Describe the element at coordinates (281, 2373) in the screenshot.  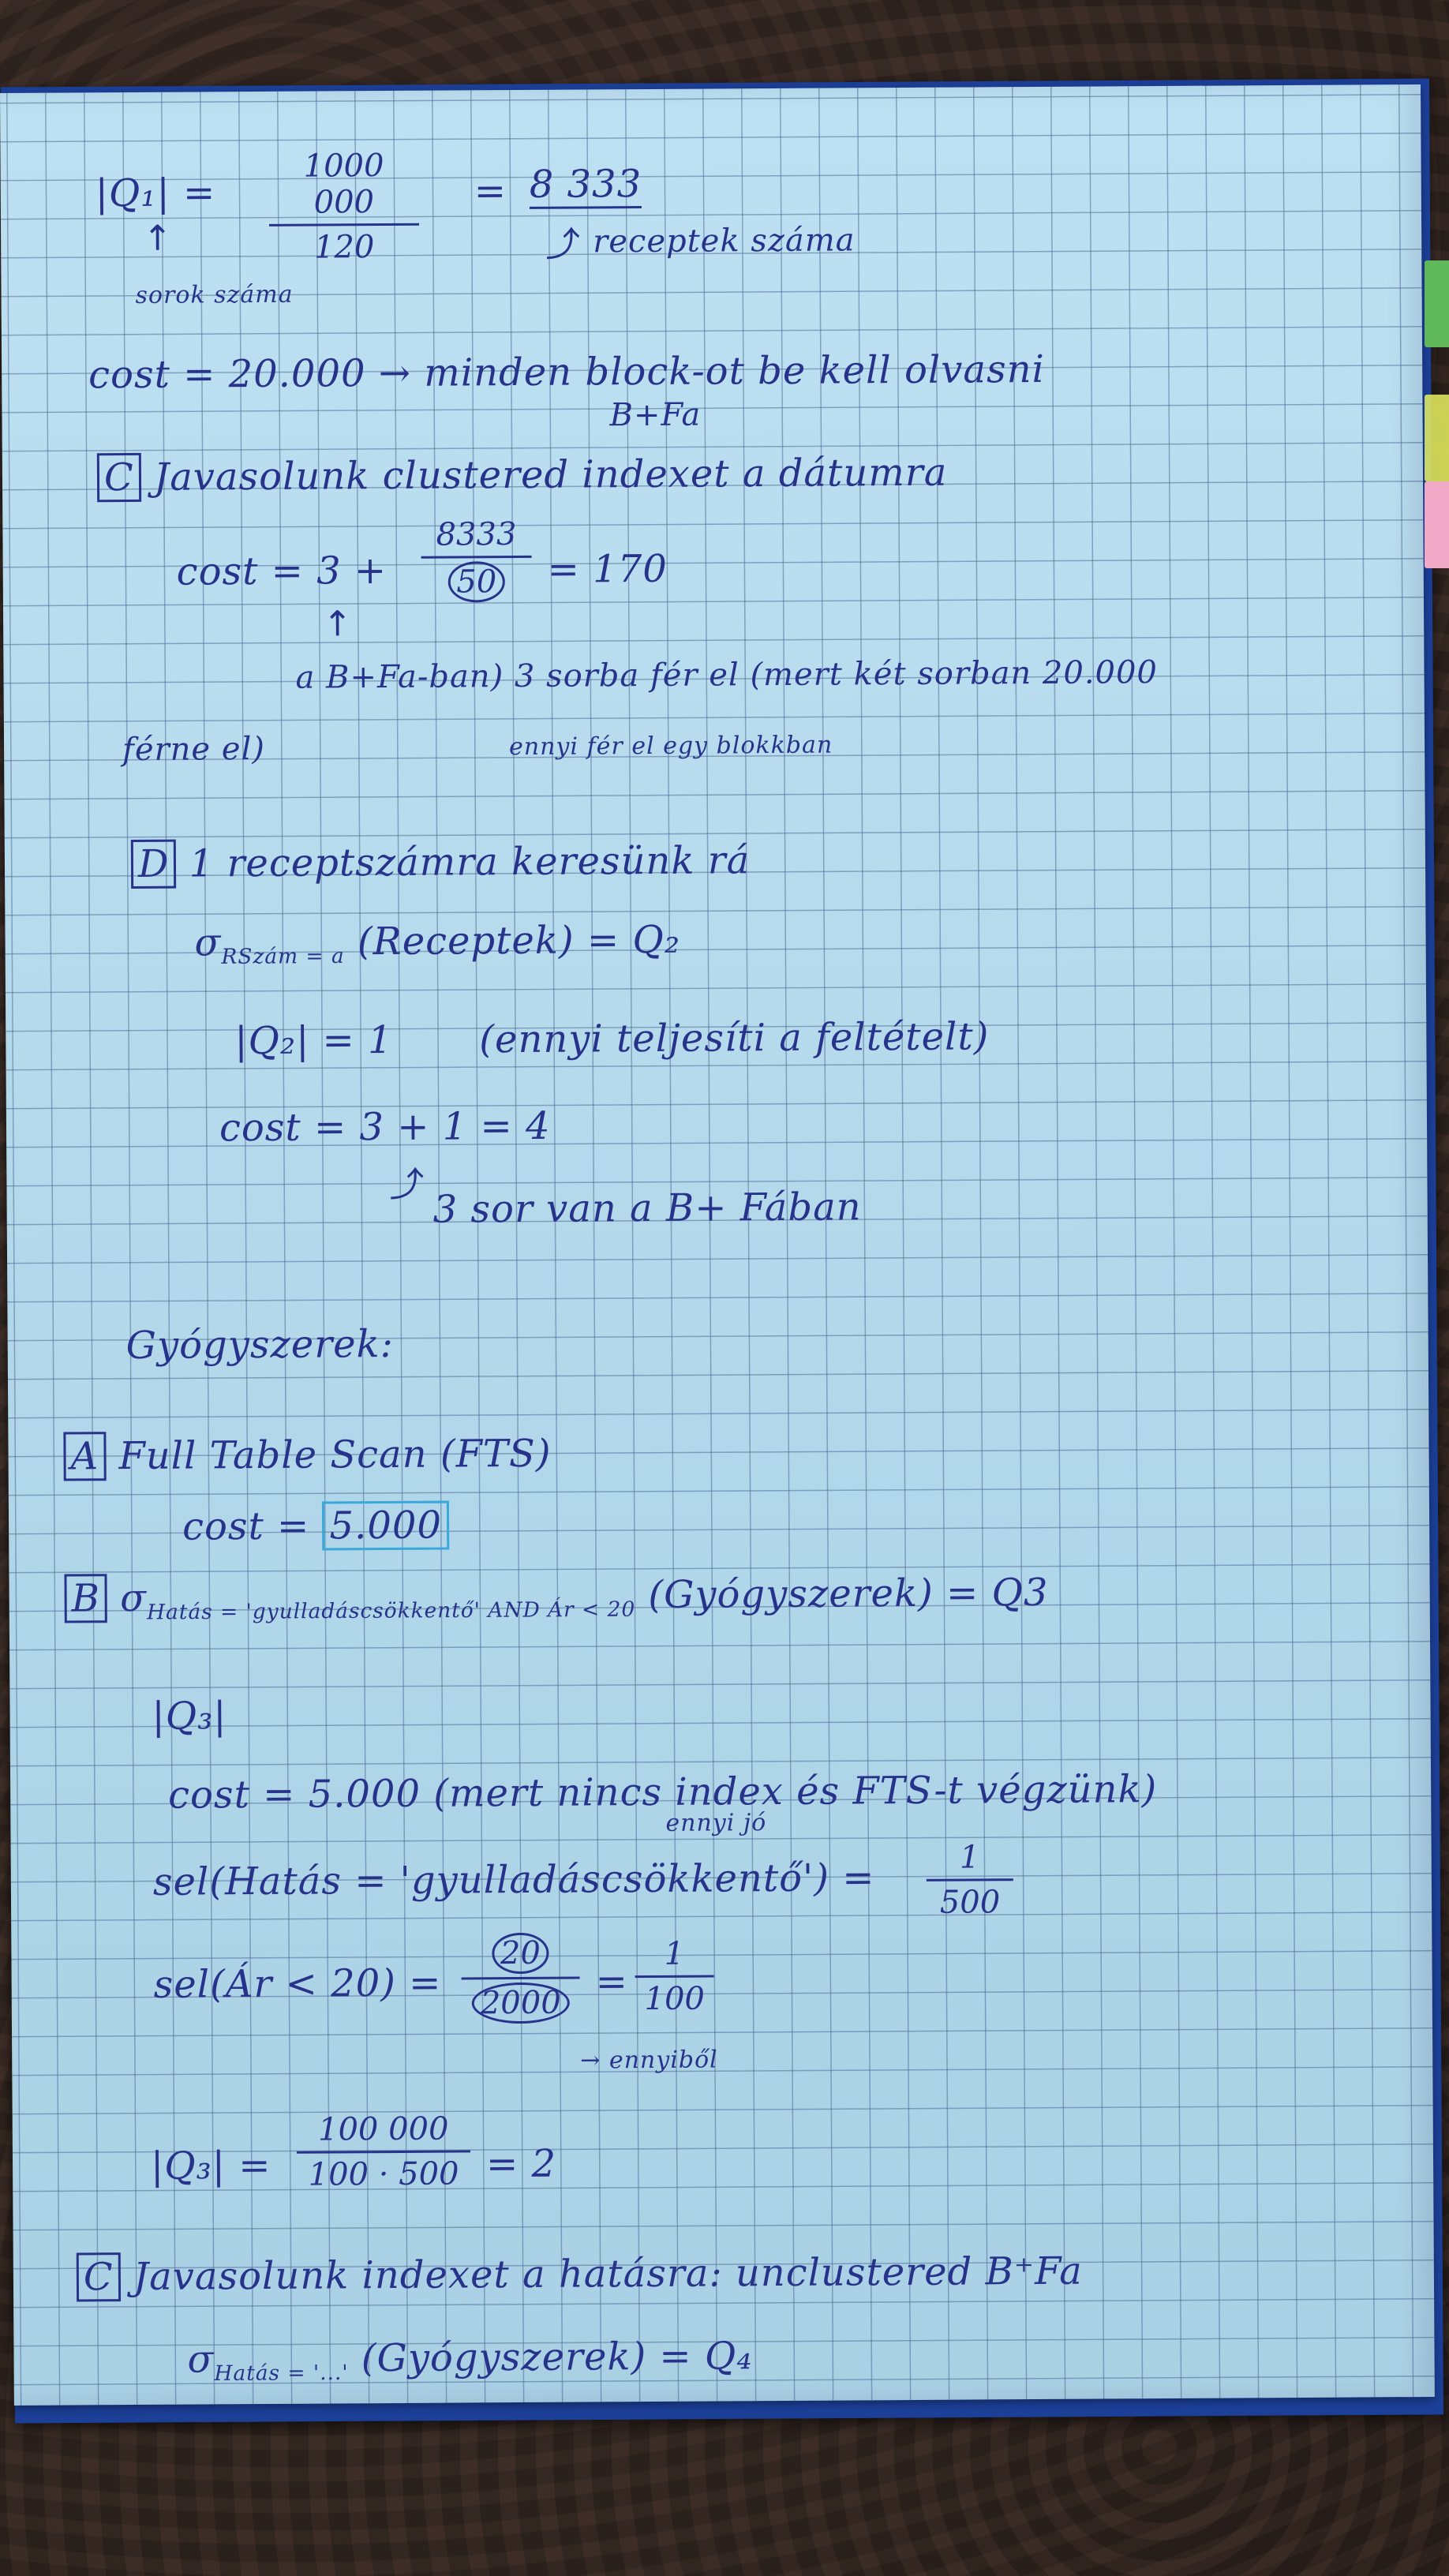
I see `c2-sigma-subscript: Hatás = '...'` at that location.